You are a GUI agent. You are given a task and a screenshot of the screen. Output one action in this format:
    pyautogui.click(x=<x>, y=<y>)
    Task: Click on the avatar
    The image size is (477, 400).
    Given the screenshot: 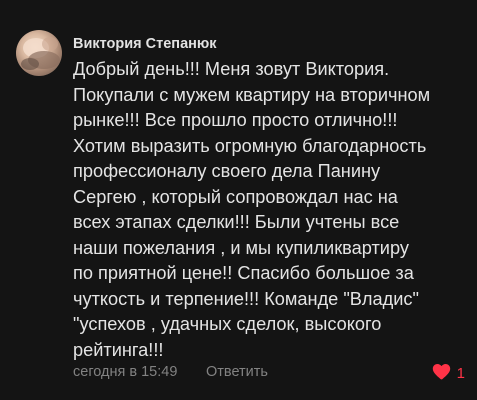 What is the action you would take?
    pyautogui.click(x=39, y=53)
    